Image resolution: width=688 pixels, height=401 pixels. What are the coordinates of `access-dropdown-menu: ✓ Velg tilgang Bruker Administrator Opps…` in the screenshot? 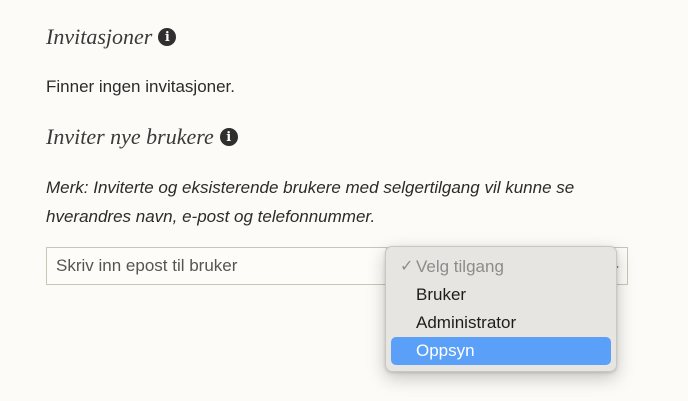 It's located at (501, 309).